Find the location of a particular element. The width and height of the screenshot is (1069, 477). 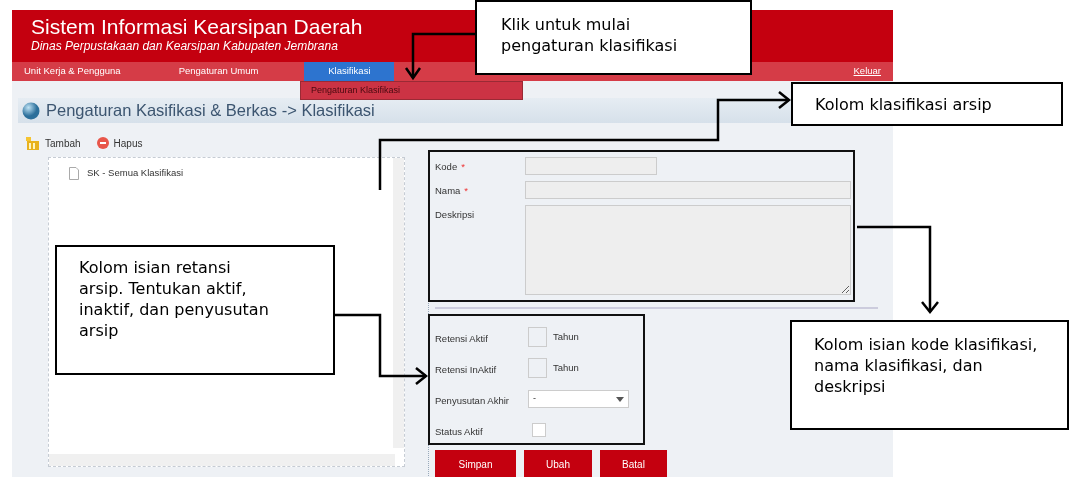

app-subtitle: Dinas Perpustakaan dan Kearsipan Kabupaten Jembrana is located at coordinates (184, 46).